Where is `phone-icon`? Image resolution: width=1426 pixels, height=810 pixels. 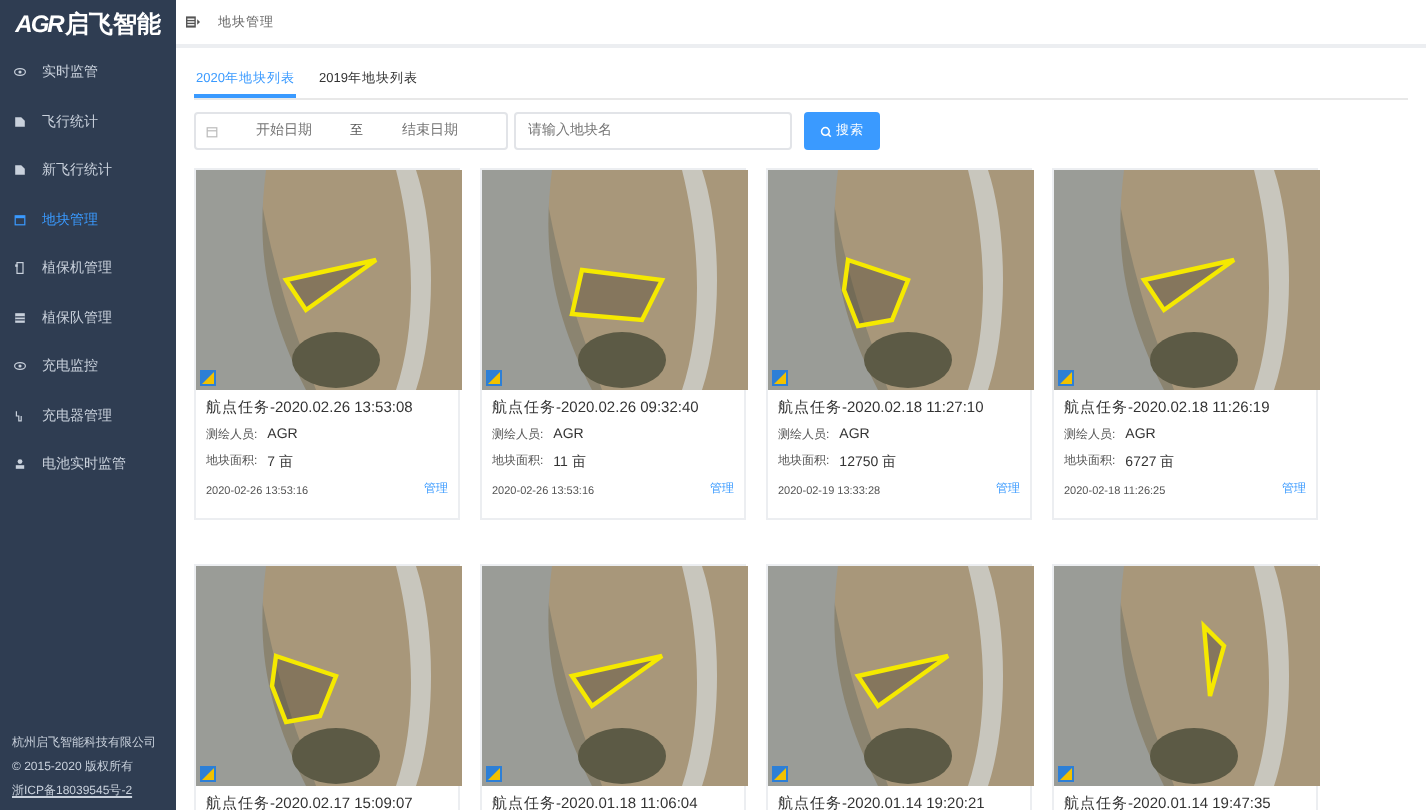
phone-icon is located at coordinates (20, 268).